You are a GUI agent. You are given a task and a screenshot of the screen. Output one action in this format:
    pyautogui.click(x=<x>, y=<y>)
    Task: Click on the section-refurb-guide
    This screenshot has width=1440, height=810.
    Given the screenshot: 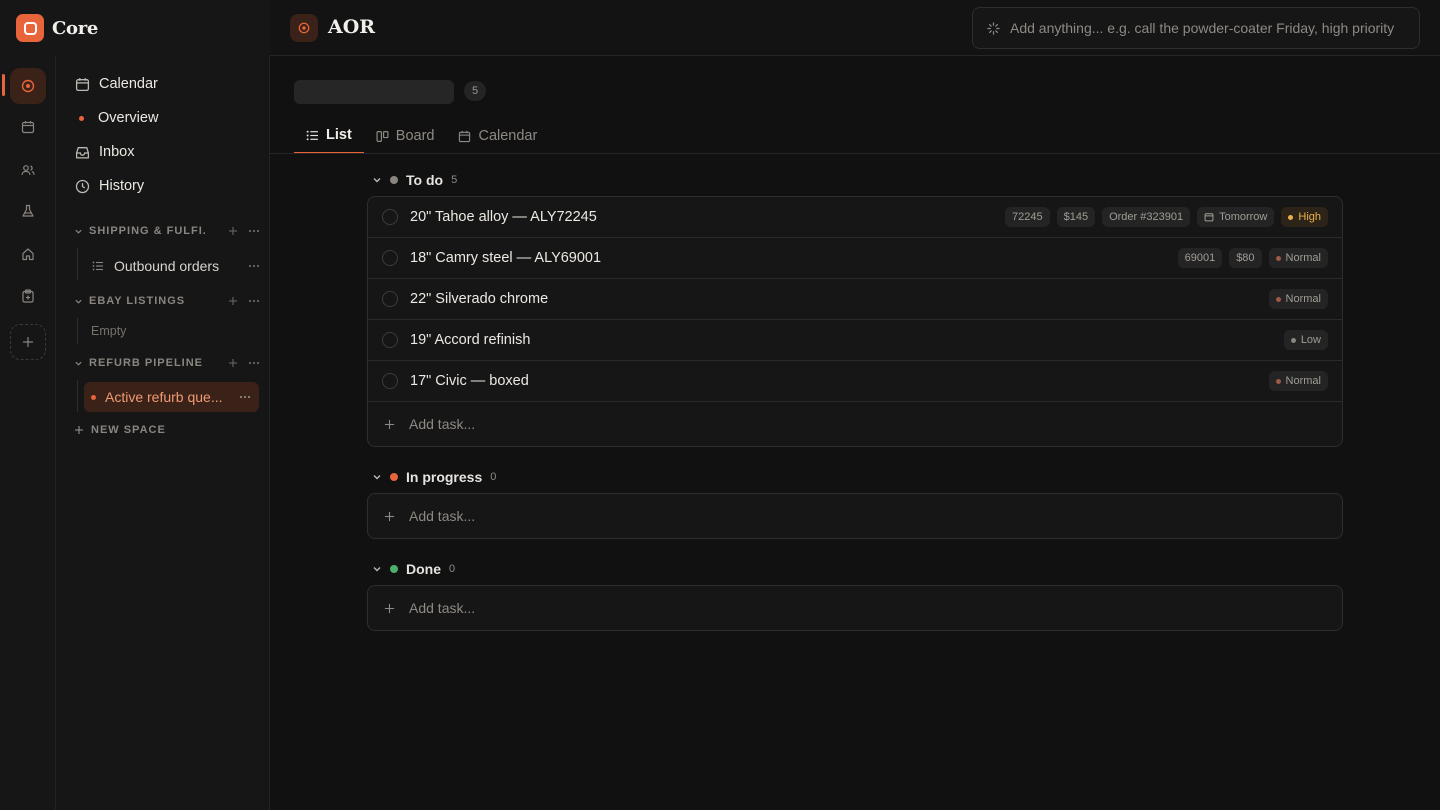 What is the action you would take?
    pyautogui.click(x=77, y=396)
    